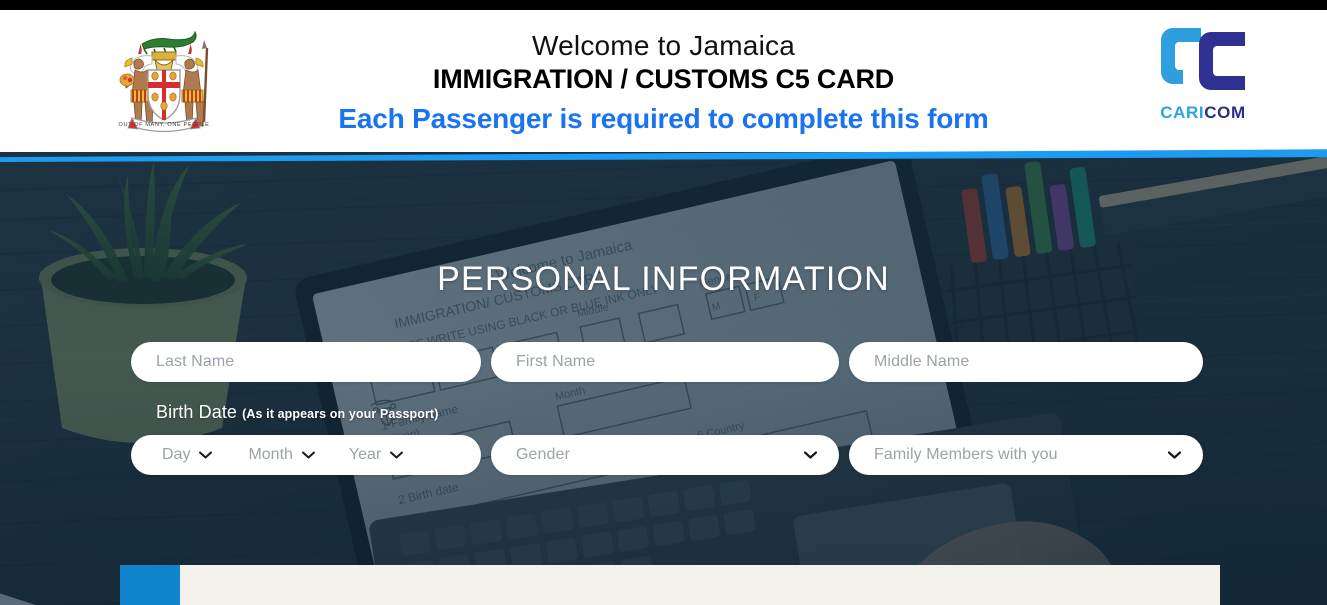 The width and height of the screenshot is (1327, 605). Describe the element at coordinates (663, 5) in the screenshot. I see `top-black-bar` at that location.